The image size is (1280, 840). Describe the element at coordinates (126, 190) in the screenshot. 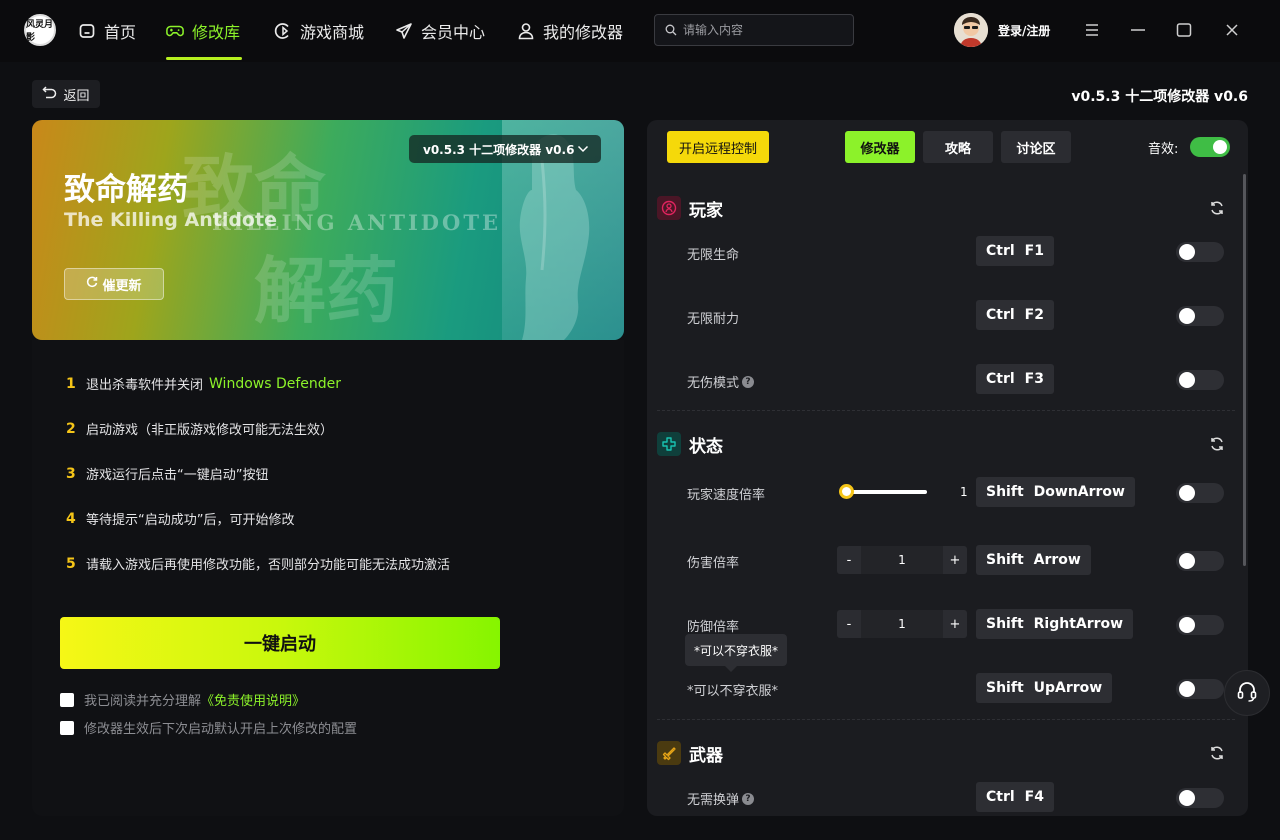

I see `game-title: 致命解药` at that location.